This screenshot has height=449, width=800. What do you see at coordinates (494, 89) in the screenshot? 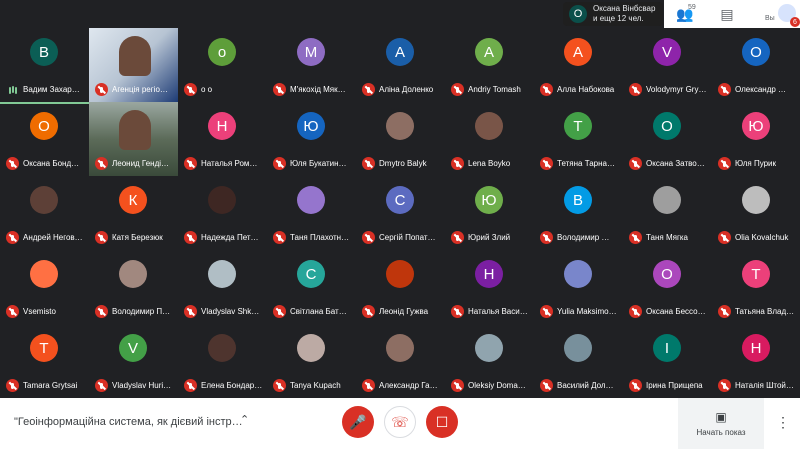
I see `participant-name: Andriy Tomash` at bounding box center [494, 89].